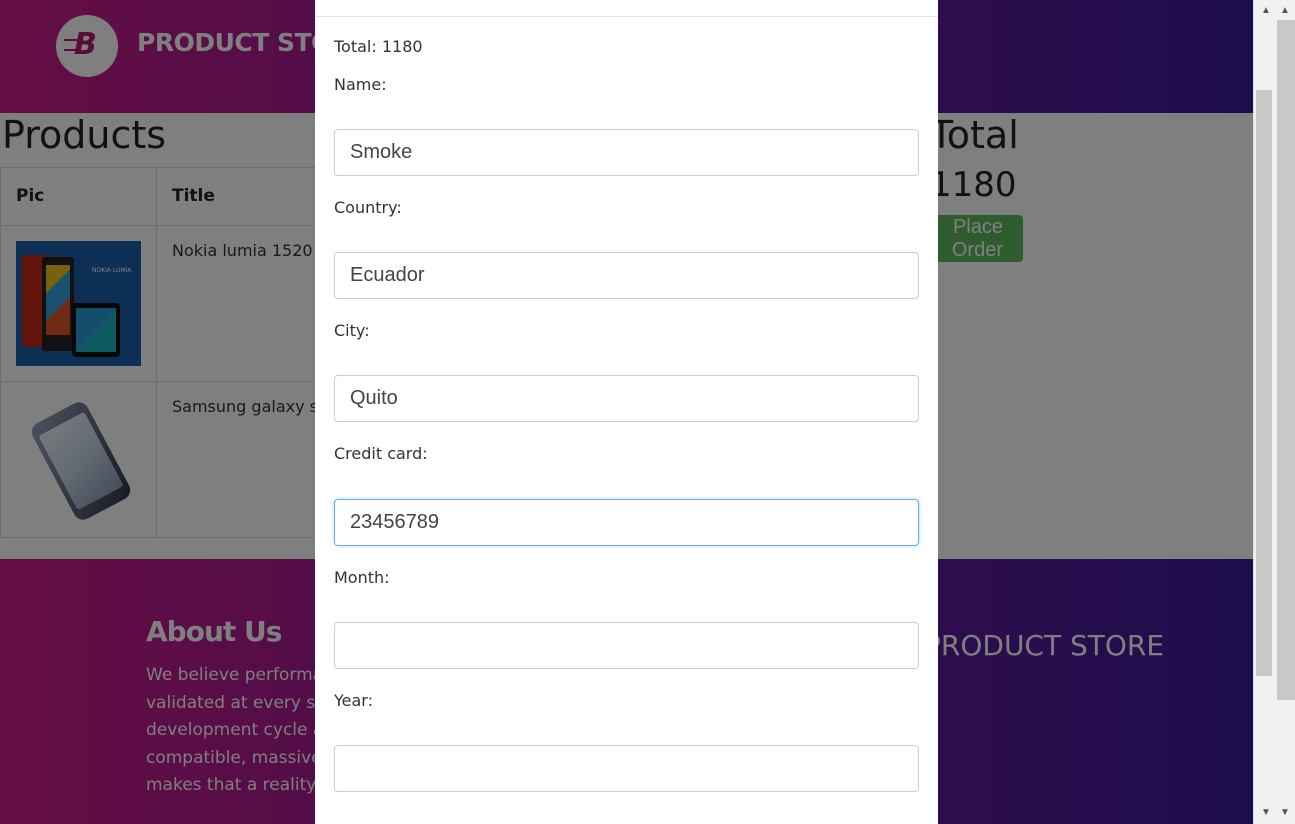 The width and height of the screenshot is (1295, 824). What do you see at coordinates (362, 577) in the screenshot?
I see `month-label: Month:` at bounding box center [362, 577].